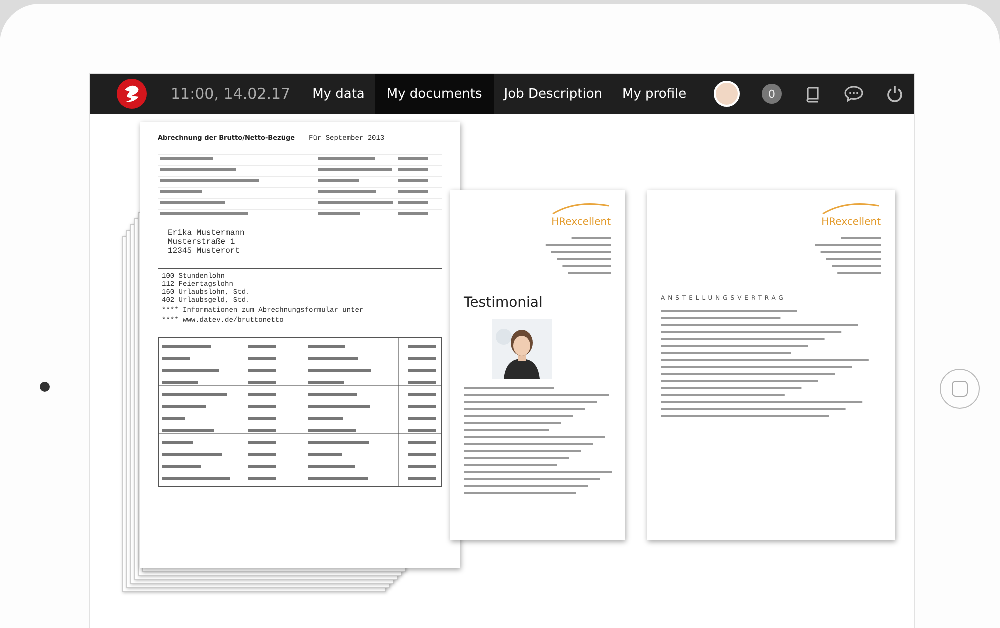 The width and height of the screenshot is (1000, 628). Describe the element at coordinates (205, 251) in the screenshot. I see `address-line: 12345 Musterort` at that location.